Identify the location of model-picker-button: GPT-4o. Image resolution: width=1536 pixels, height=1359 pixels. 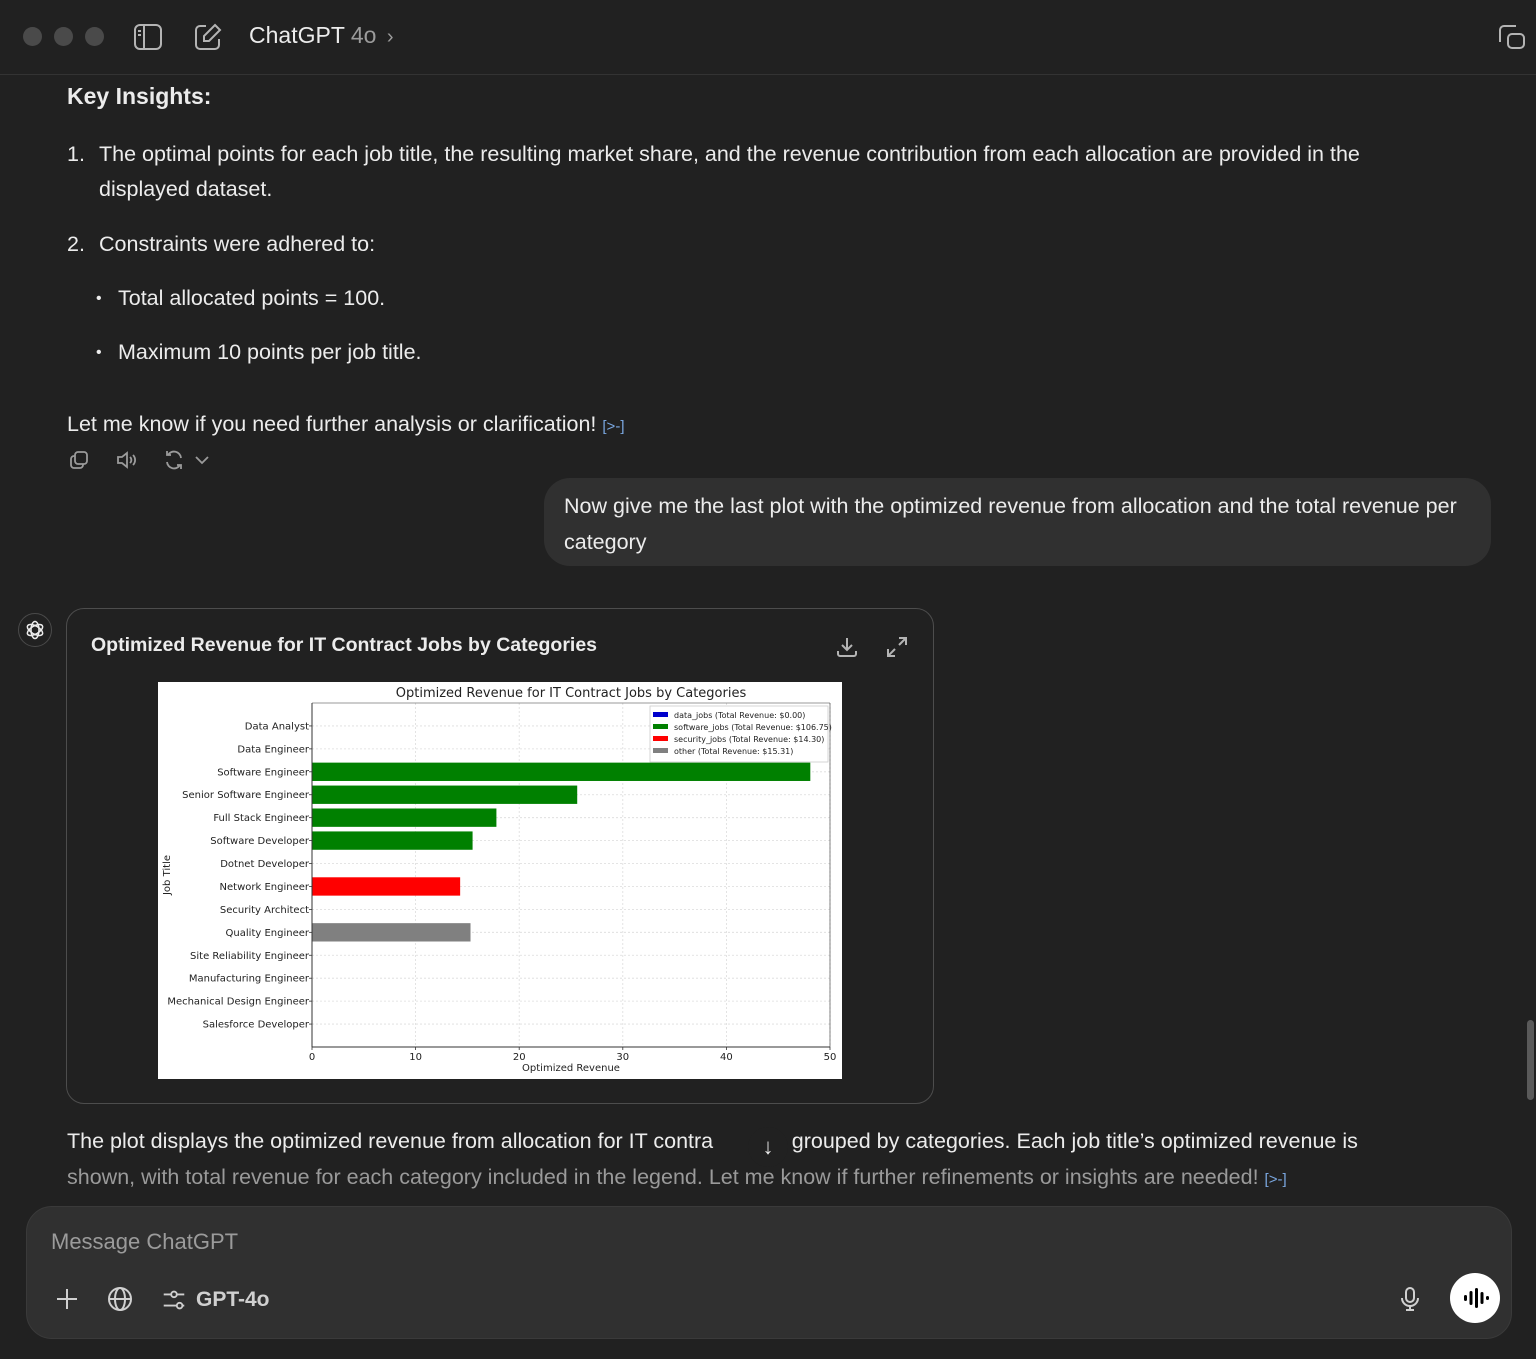
(215, 1300).